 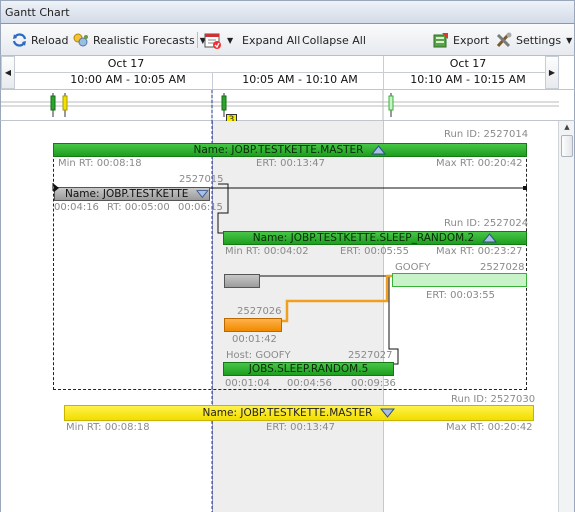 What do you see at coordinates (80, 40) in the screenshot?
I see `forecast-icon` at bounding box center [80, 40].